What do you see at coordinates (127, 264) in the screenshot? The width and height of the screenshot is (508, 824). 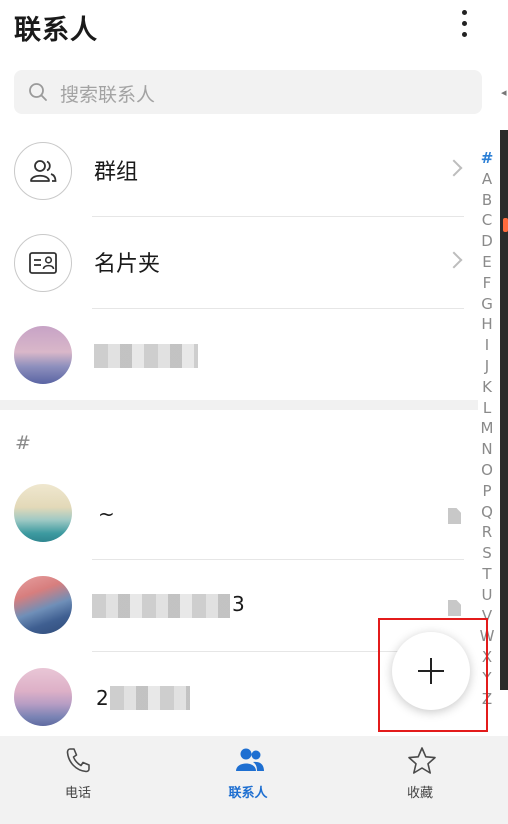 I see `business-cards-label: 名片夹` at bounding box center [127, 264].